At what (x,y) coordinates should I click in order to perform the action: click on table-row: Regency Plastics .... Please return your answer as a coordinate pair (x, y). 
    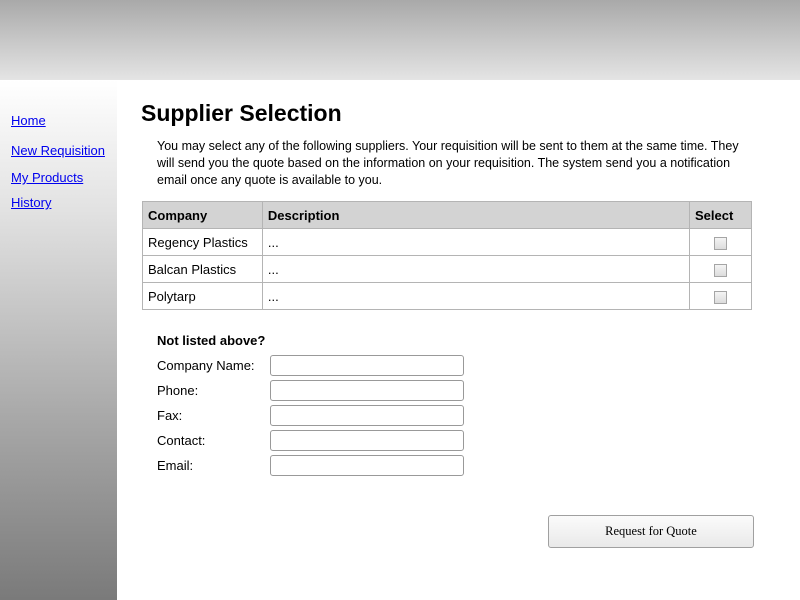
    Looking at the image, I should click on (447, 242).